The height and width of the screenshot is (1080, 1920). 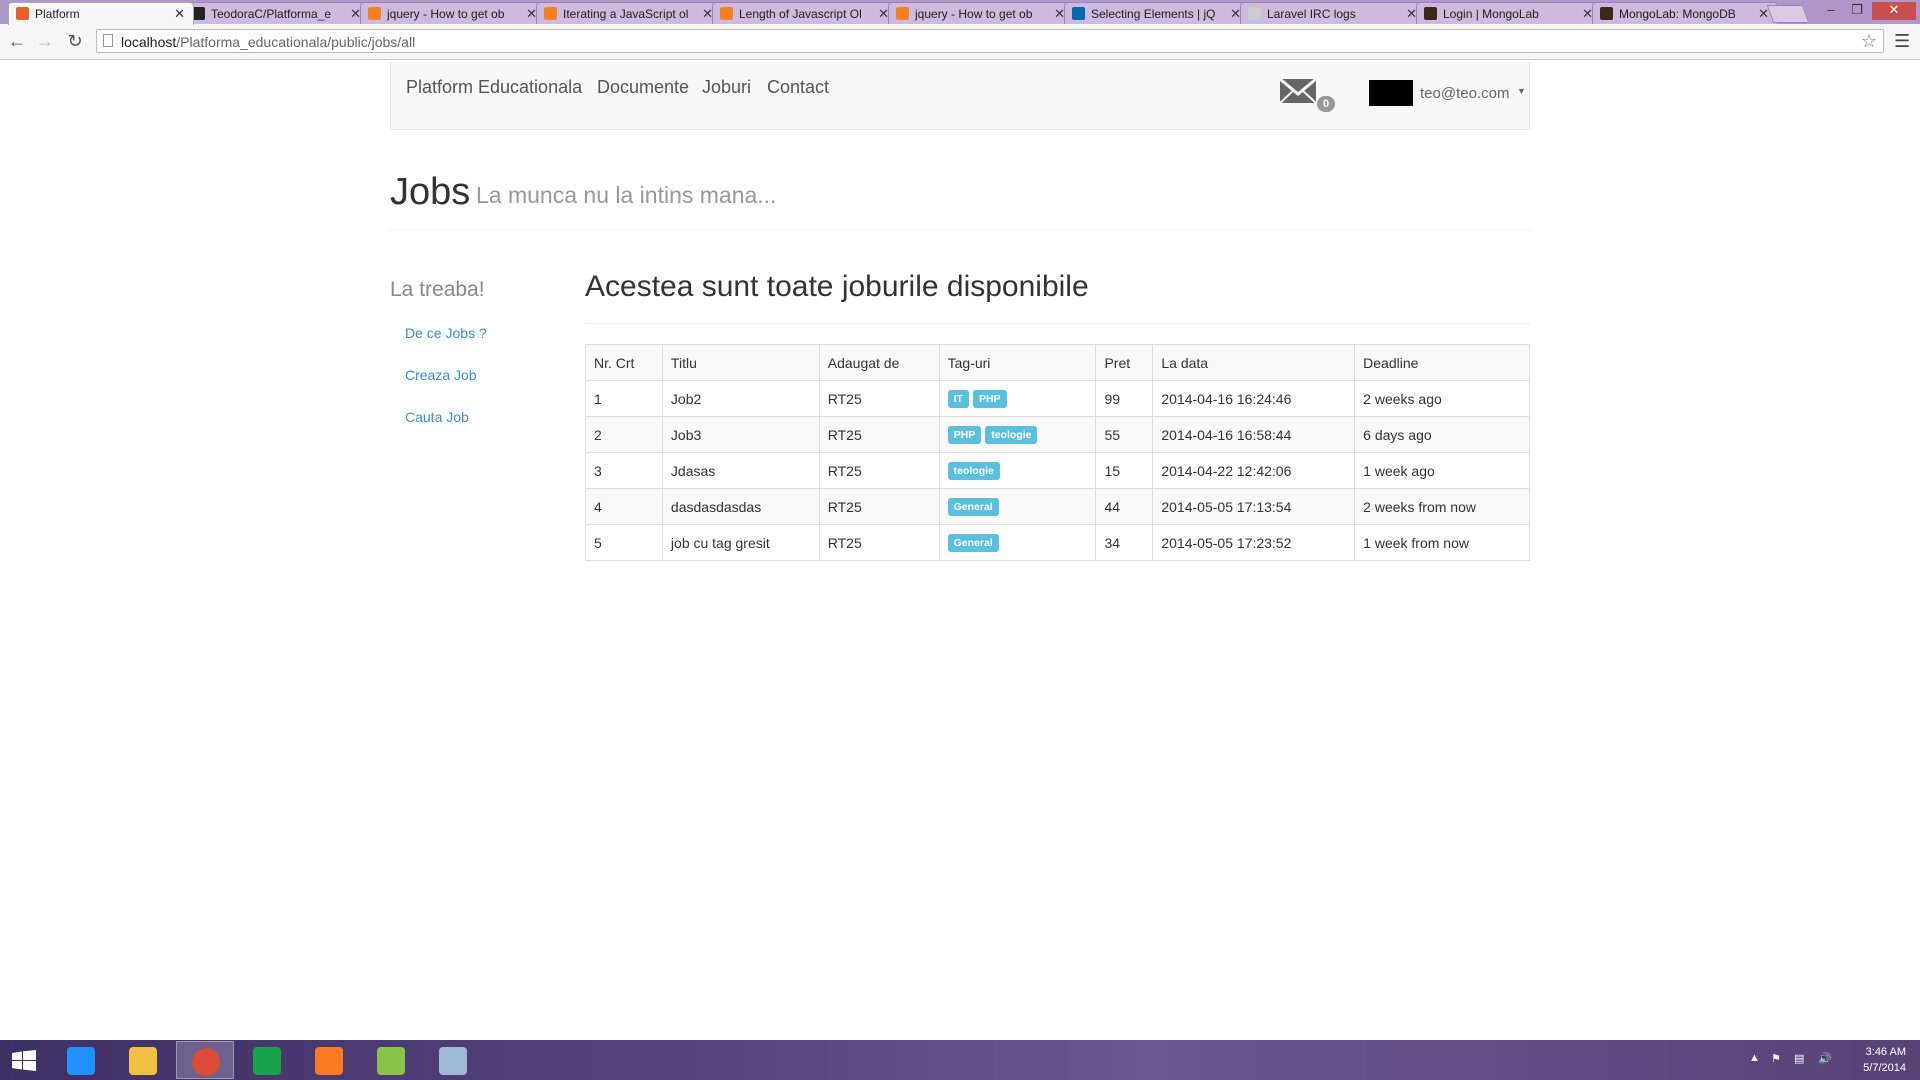 I want to click on minimize-icon: –, so click(x=1831, y=9).